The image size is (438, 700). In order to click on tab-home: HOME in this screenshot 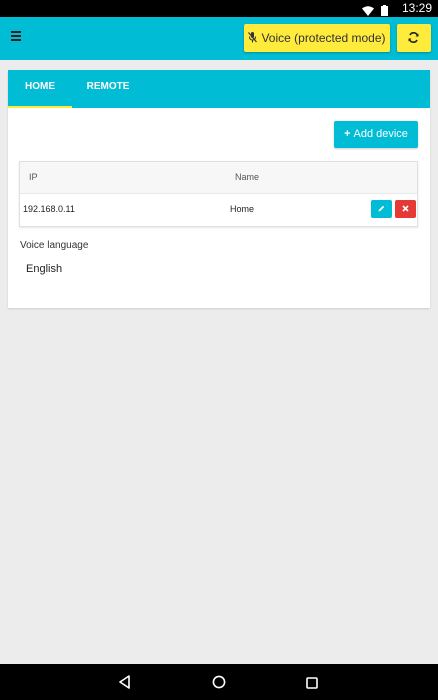, I will do `click(40, 89)`.